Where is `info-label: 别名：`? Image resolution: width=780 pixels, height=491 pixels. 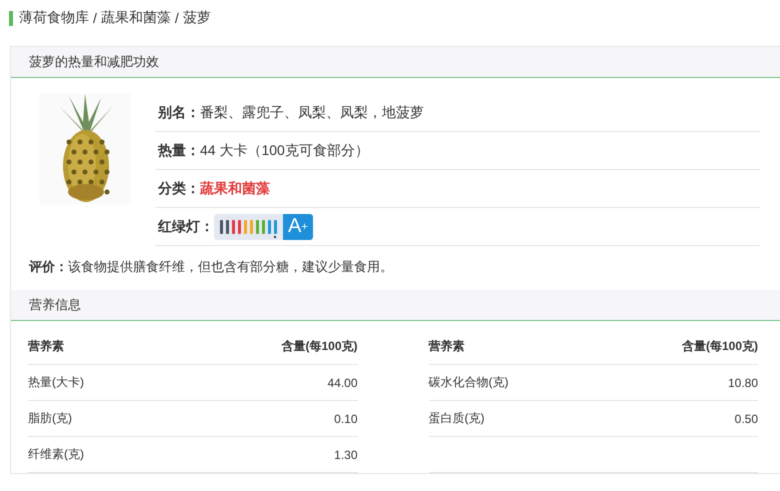
info-label: 别名： is located at coordinates (179, 113).